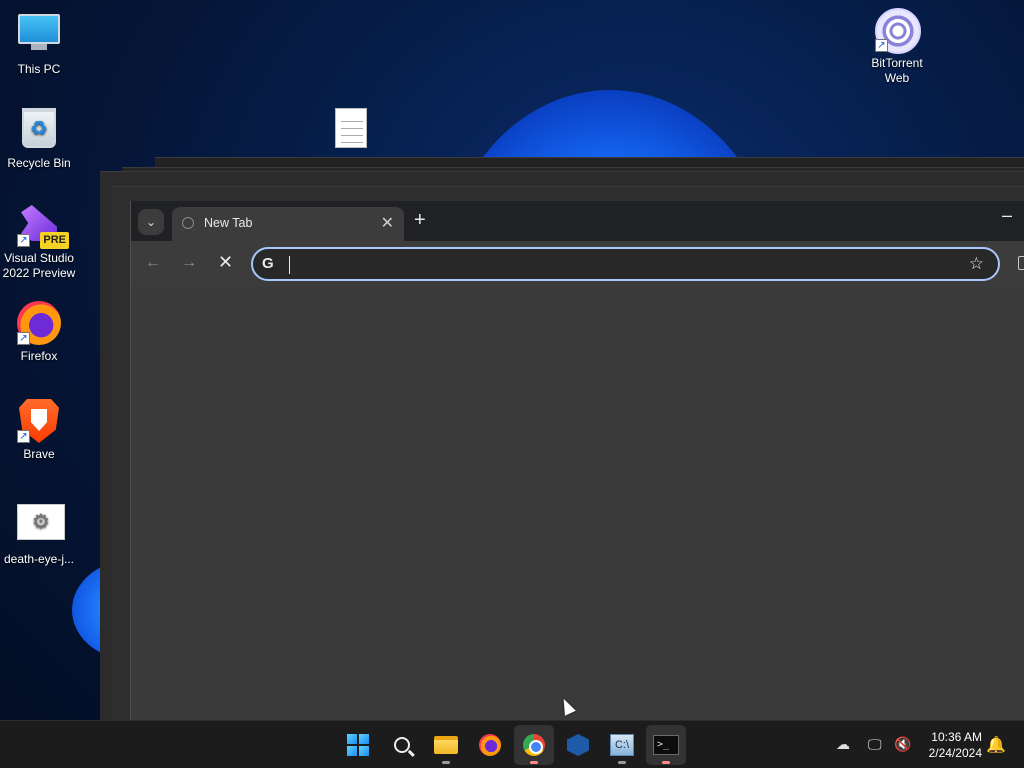  I want to click on settings-file-icon: ⚙, so click(41, 526).